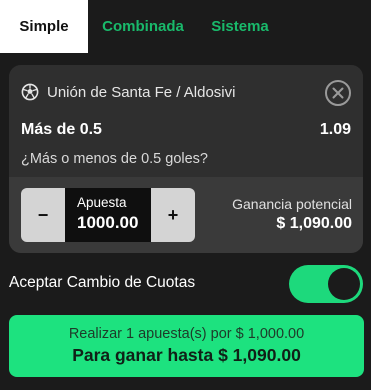 Image resolution: width=371 pixels, height=390 pixels. Describe the element at coordinates (61, 129) in the screenshot. I see `selection-name: Más de 0.5` at that location.